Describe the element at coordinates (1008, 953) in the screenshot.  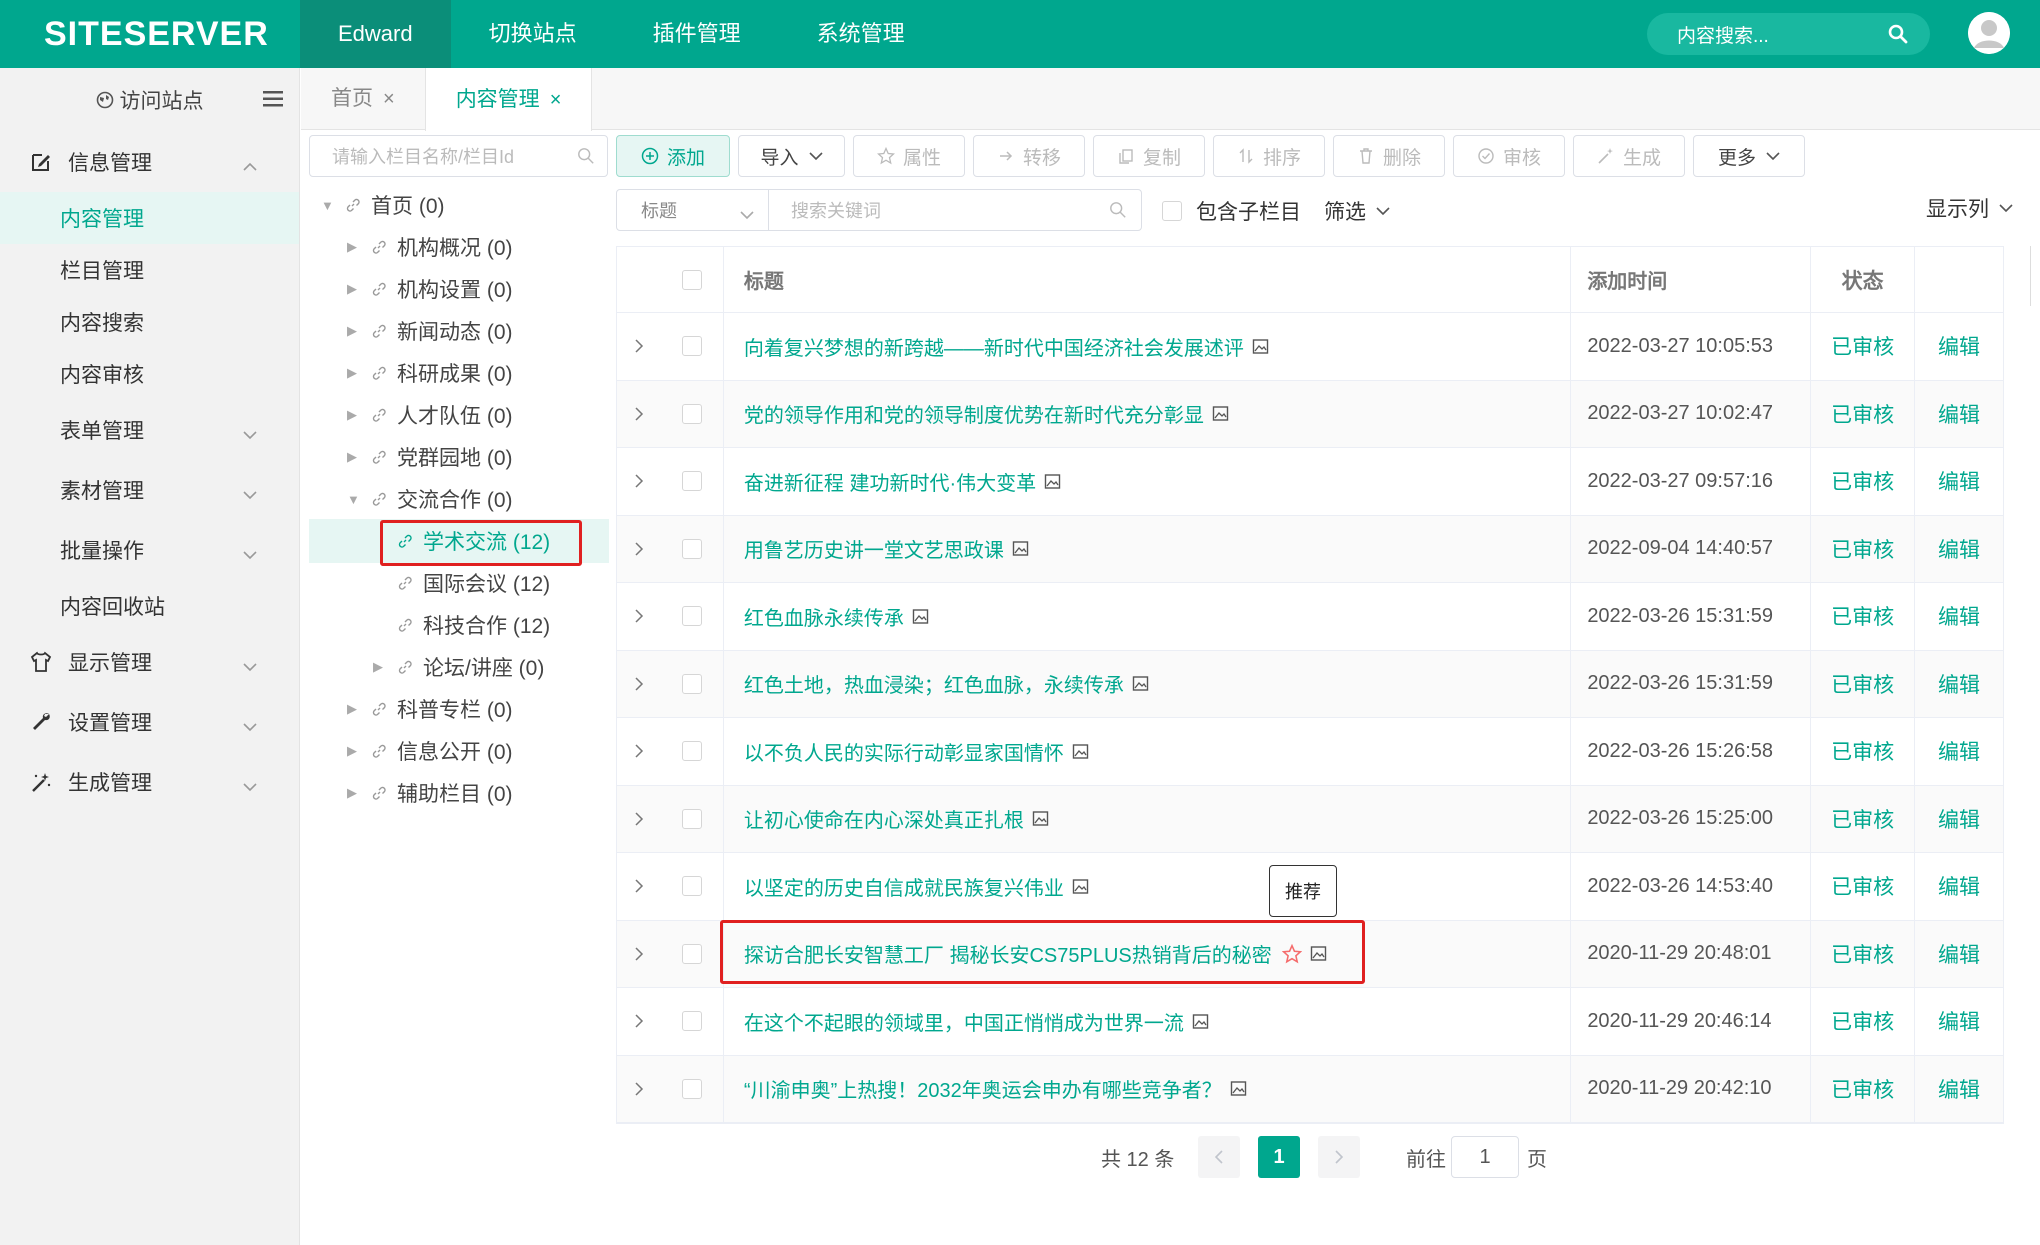
I see `content-title-link: 探访合肥长安智慧工厂 揭秘长安CS75PLUS热销背后的秘密` at that location.